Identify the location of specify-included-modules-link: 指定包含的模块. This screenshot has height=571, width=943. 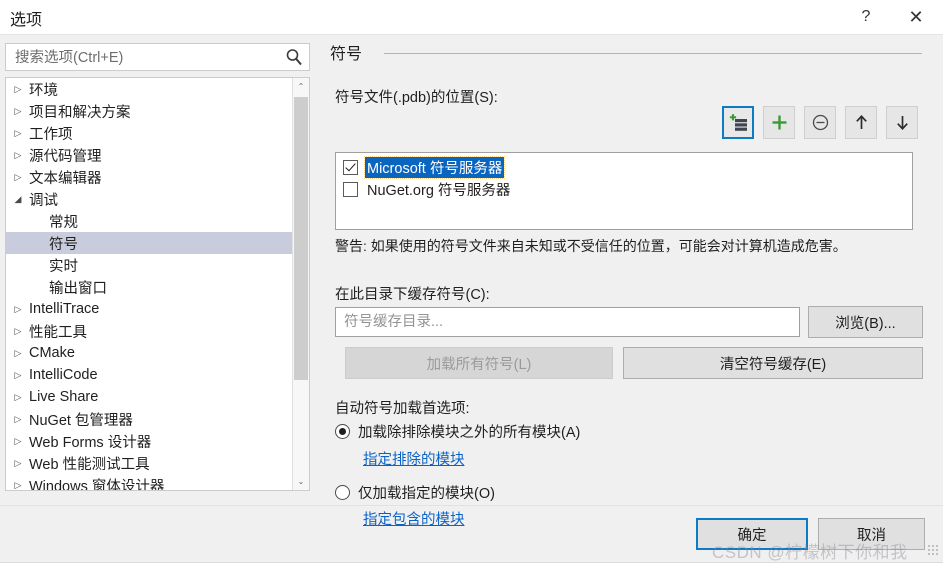
(414, 518).